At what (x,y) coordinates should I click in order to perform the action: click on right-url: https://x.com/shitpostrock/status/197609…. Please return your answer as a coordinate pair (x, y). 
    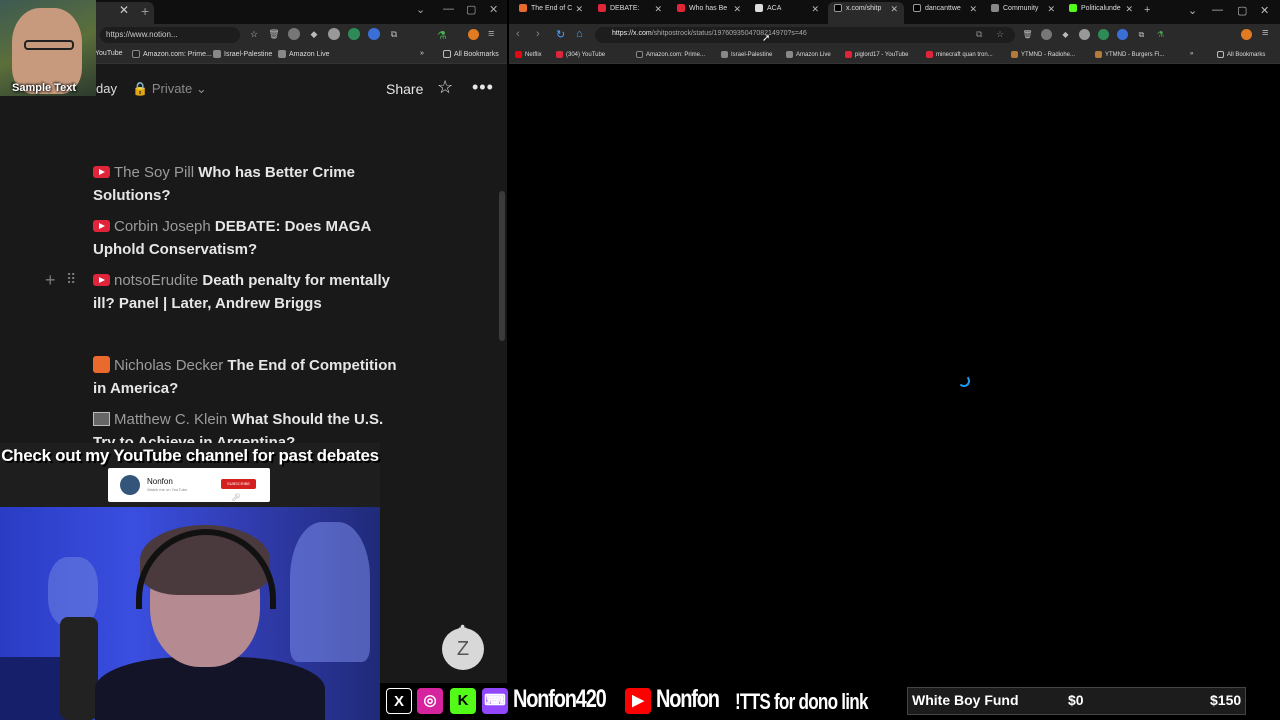
    Looking at the image, I should click on (709, 33).